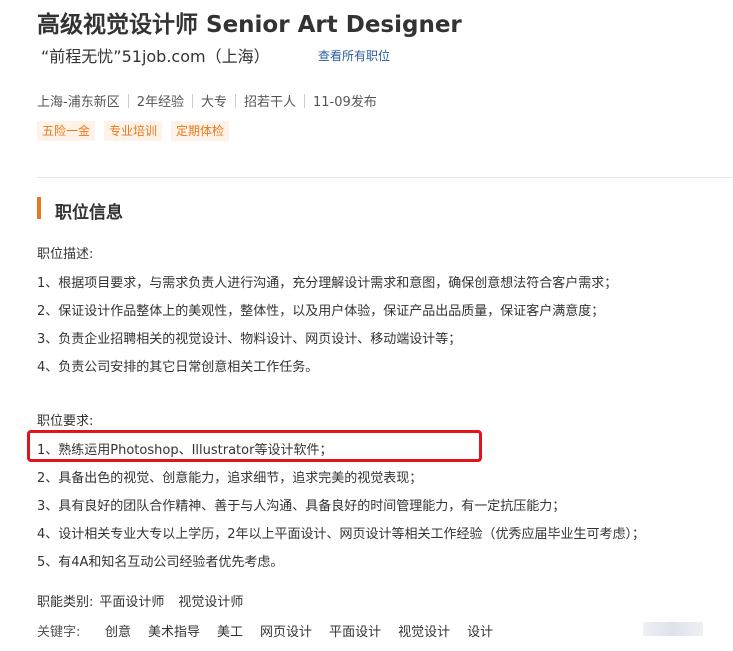 The height and width of the screenshot is (651, 733). Describe the element at coordinates (66, 131) in the screenshot. I see `benefit-tag: 五险一金` at that location.